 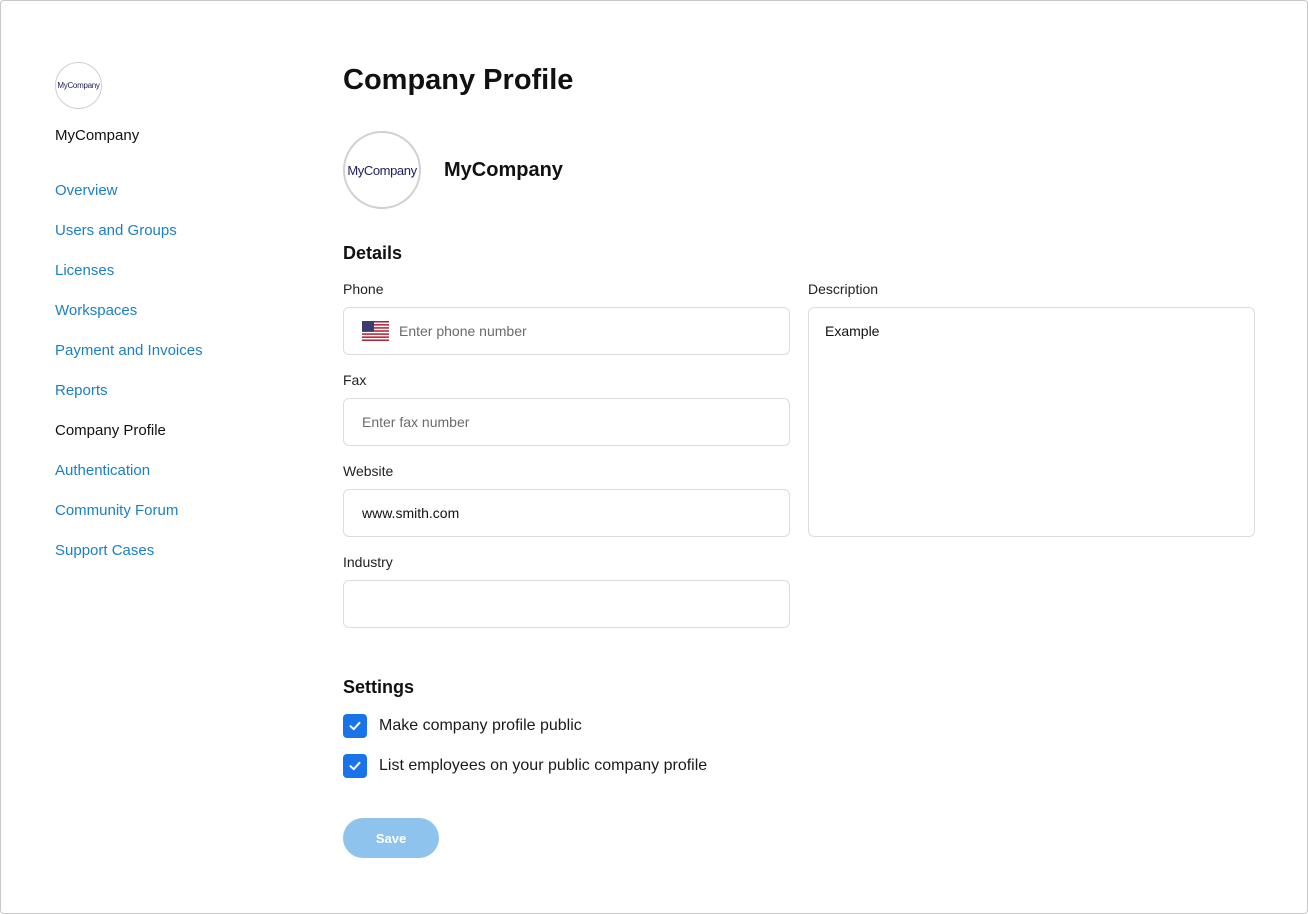 What do you see at coordinates (416, 422) in the screenshot?
I see `fax-placeholder: Enter fax number` at bounding box center [416, 422].